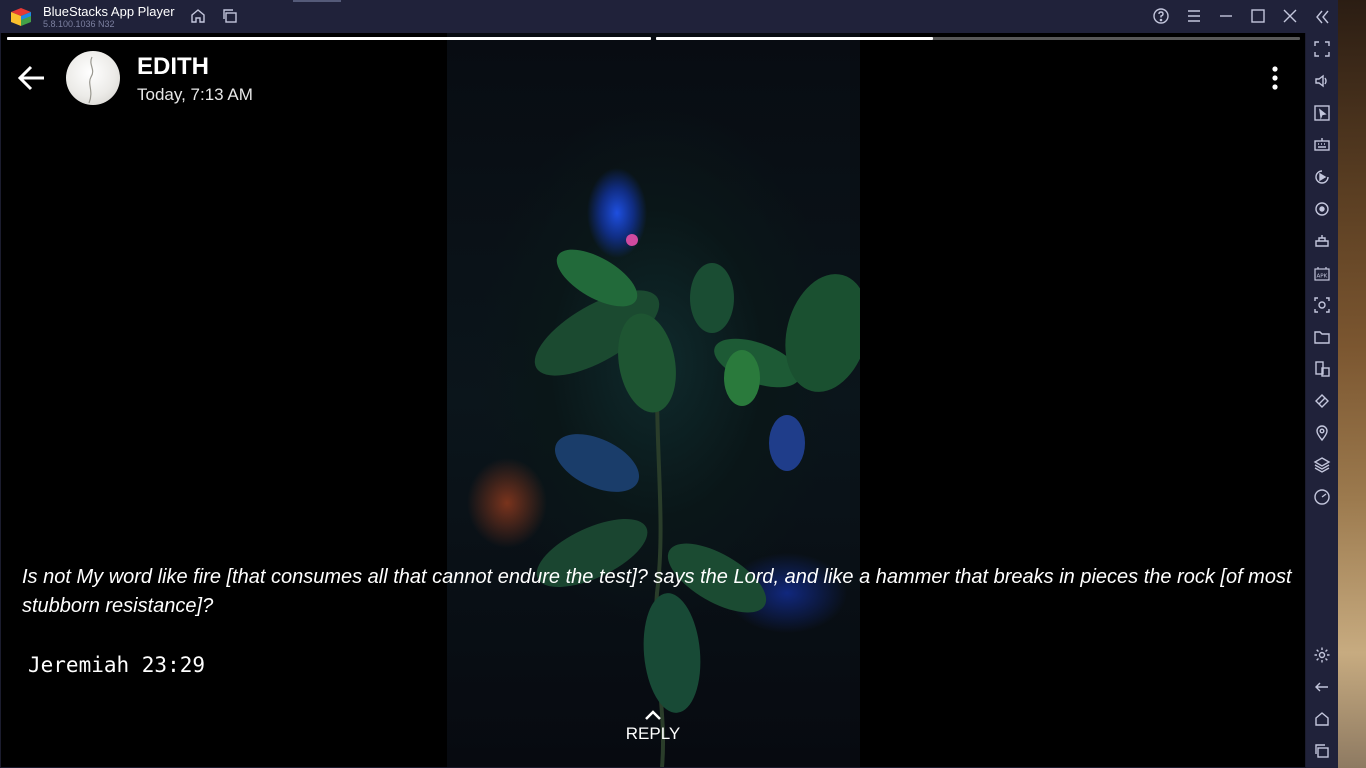 This screenshot has width=1366, height=768. Describe the element at coordinates (653, 715) in the screenshot. I see `chevron-up-icon` at that location.